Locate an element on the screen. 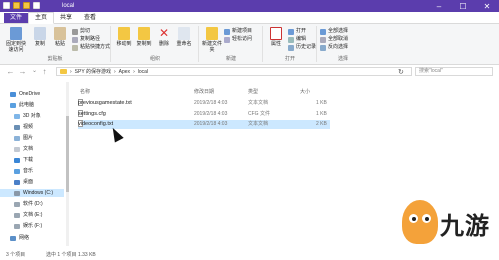 The image size is (499, 260). open-group: 属性 打开 编辑 历史记录 打开 is located at coordinates (290, 44).